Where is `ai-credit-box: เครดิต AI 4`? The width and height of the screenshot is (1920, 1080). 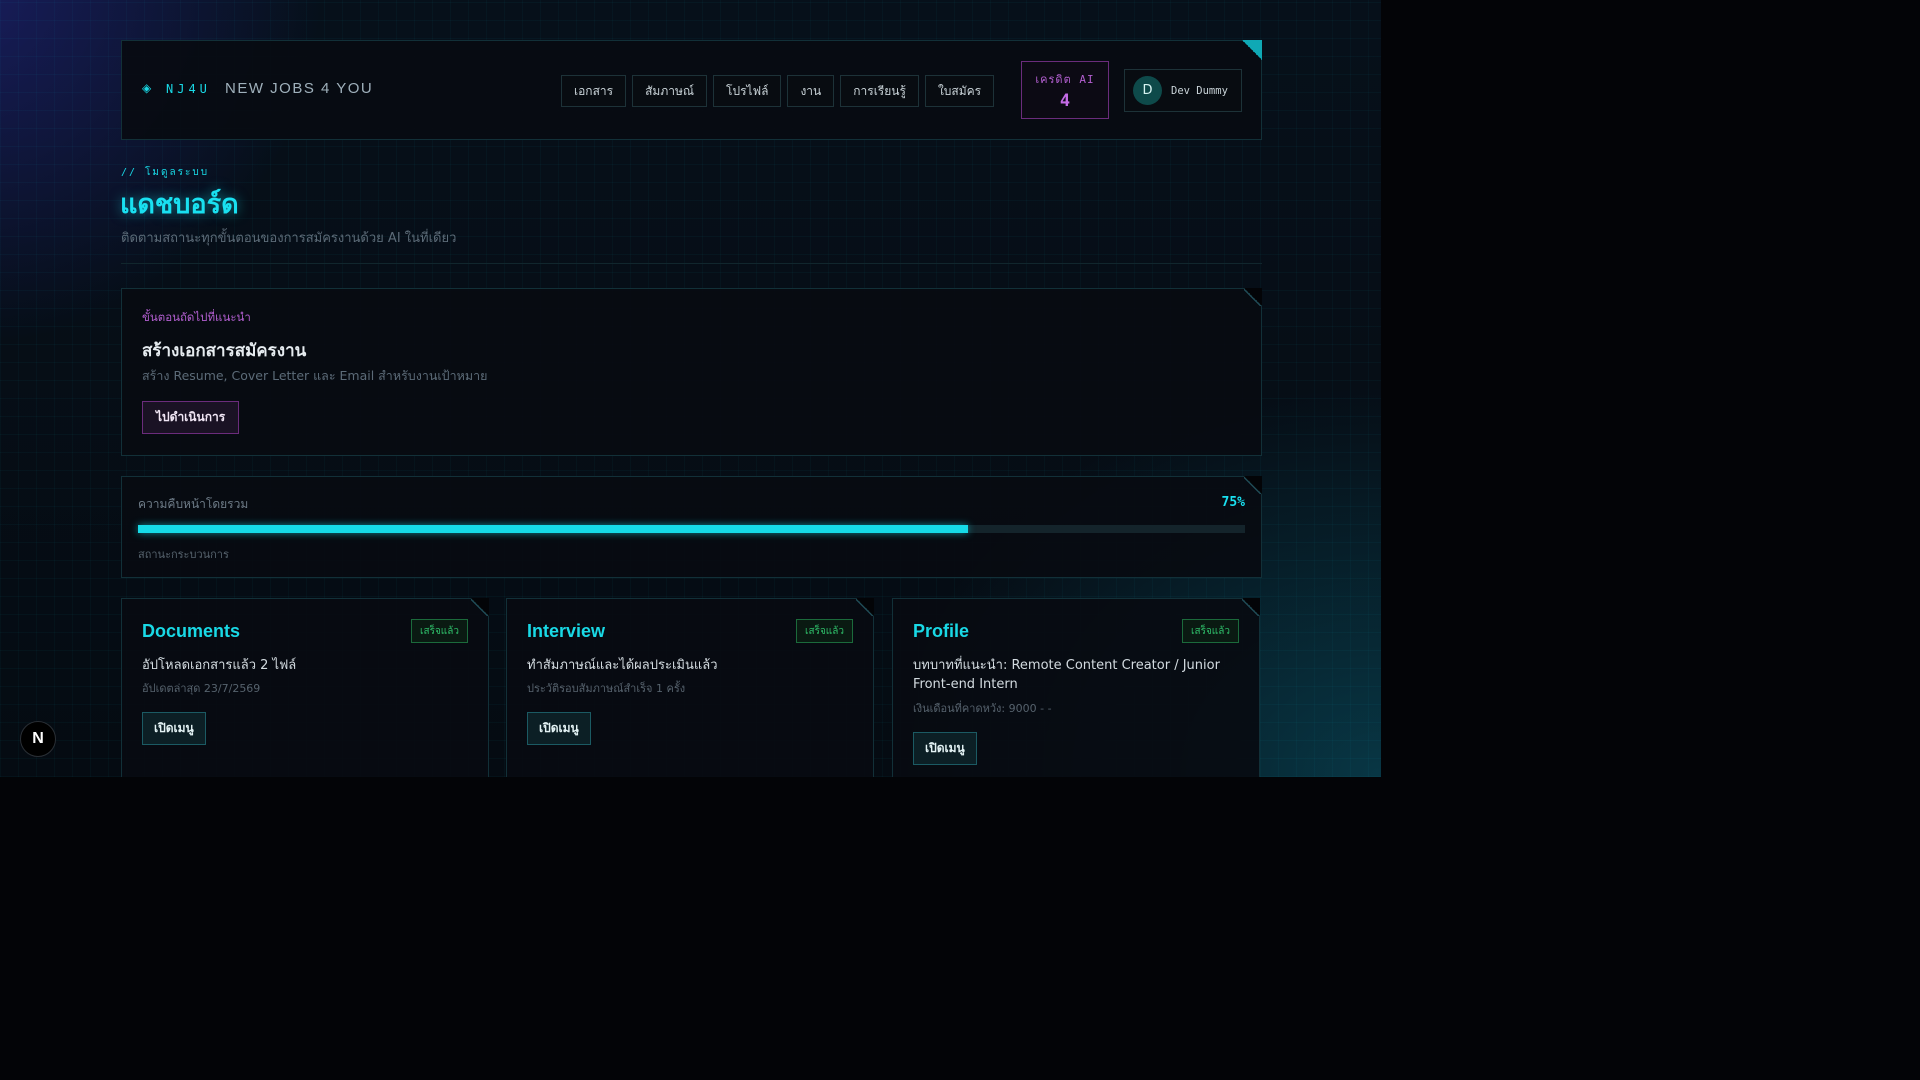 ai-credit-box: เครดิต AI 4 is located at coordinates (1065, 90).